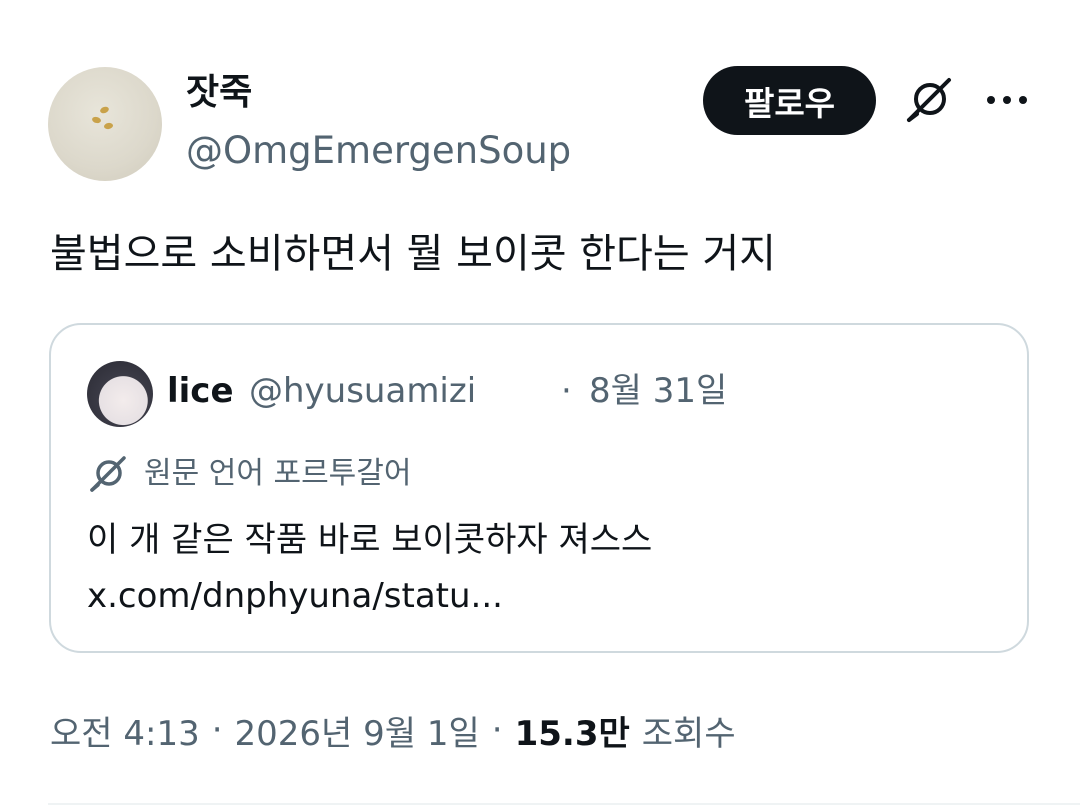 The width and height of the screenshot is (1080, 809). What do you see at coordinates (120, 394) in the screenshot?
I see `quote-author-avatar` at bounding box center [120, 394].